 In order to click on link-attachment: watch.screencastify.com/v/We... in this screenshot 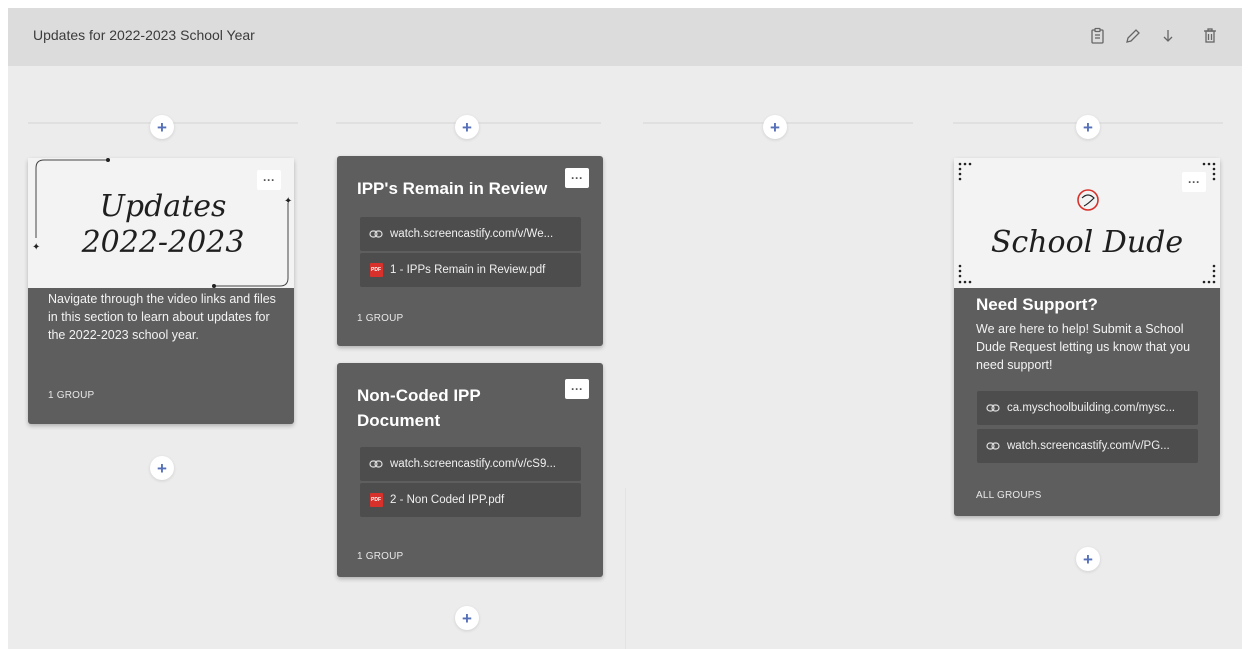, I will do `click(470, 234)`.